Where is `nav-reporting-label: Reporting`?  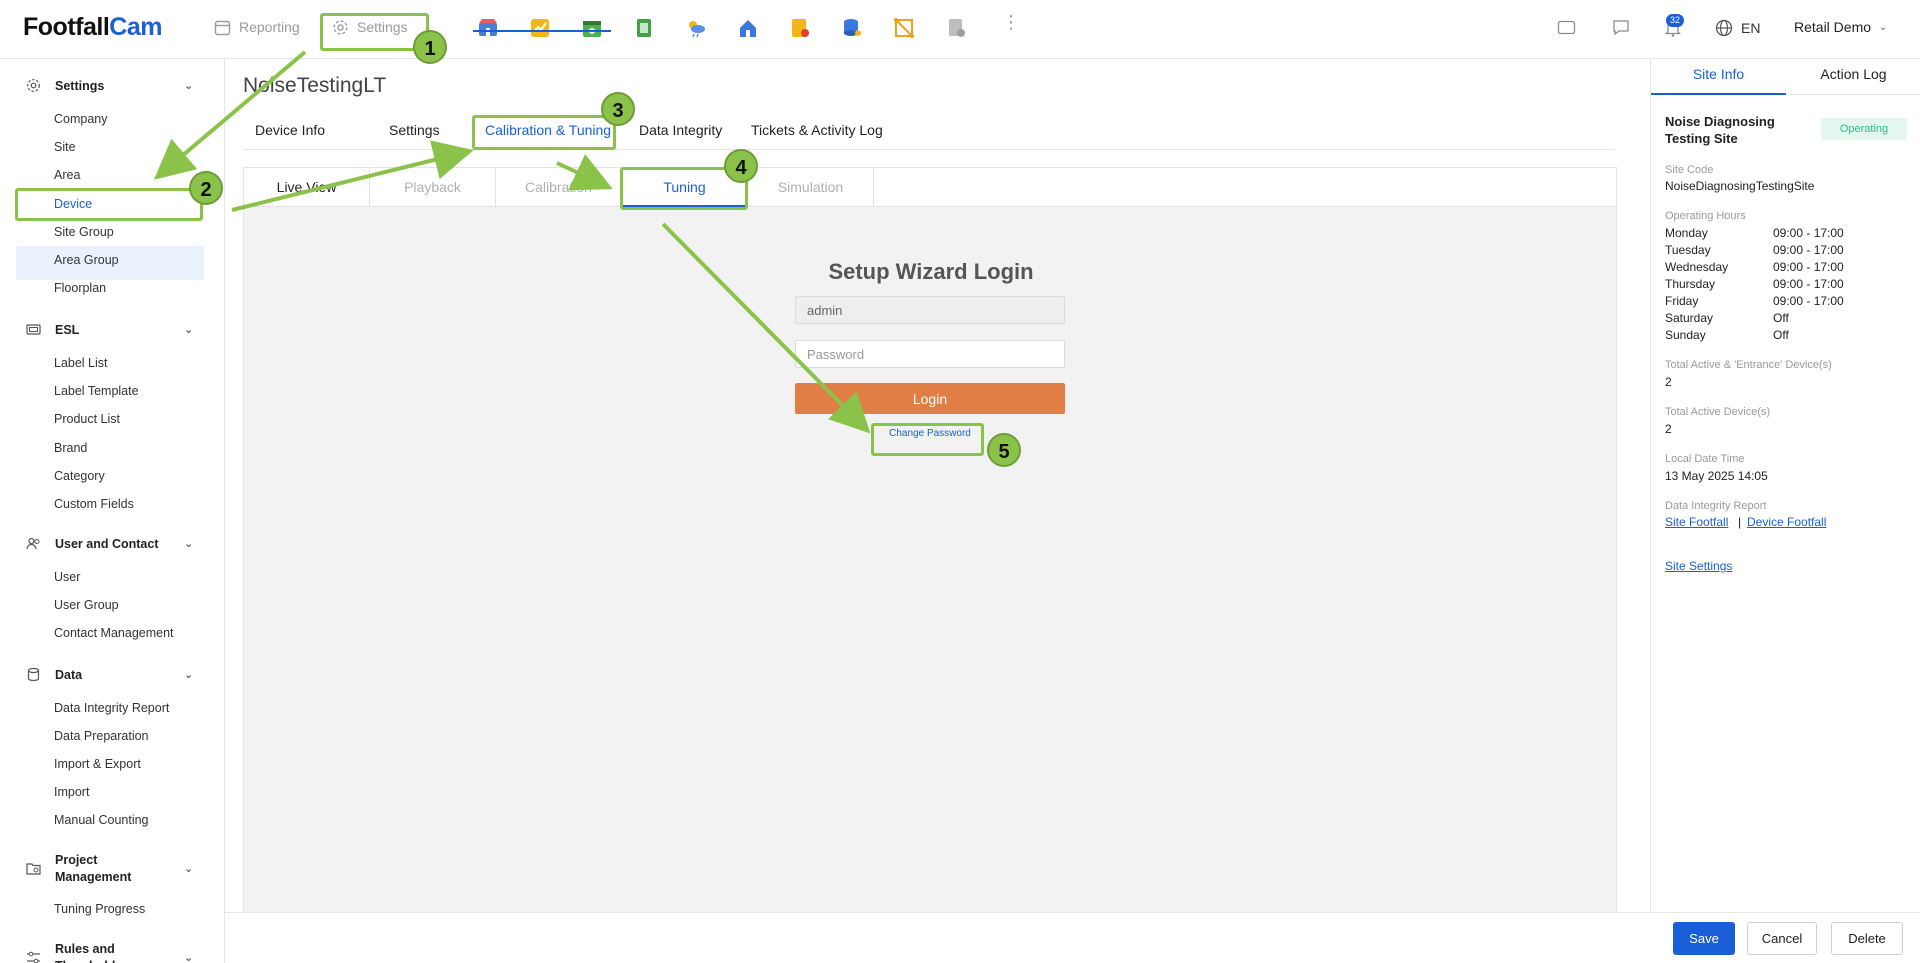 nav-reporting-label: Reporting is located at coordinates (269, 27).